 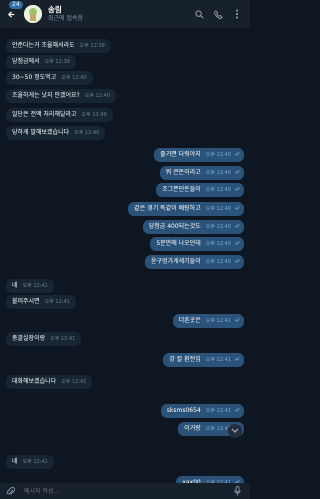 What do you see at coordinates (183, 410) in the screenshot?
I see `message-text: sksms0654` at bounding box center [183, 410].